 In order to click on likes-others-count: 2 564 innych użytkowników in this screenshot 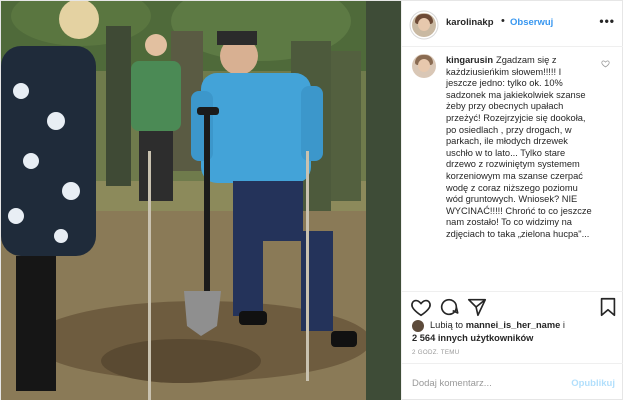, I will do `click(472, 338)`.